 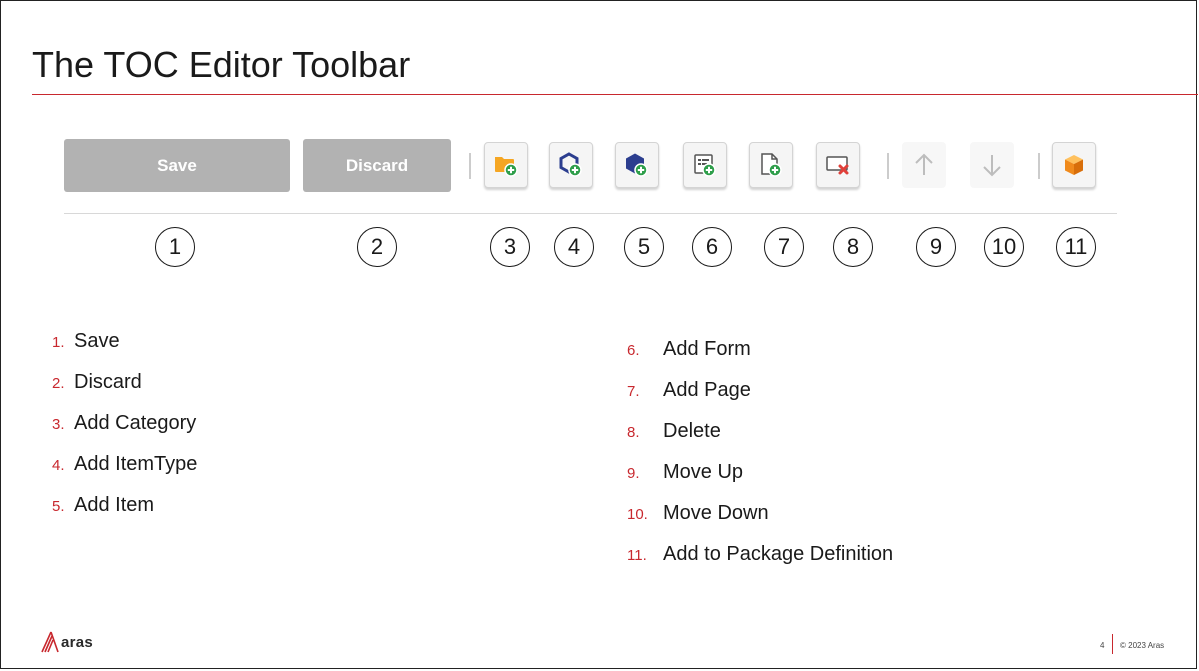 I want to click on list-label: Add ItemType, so click(x=136, y=464).